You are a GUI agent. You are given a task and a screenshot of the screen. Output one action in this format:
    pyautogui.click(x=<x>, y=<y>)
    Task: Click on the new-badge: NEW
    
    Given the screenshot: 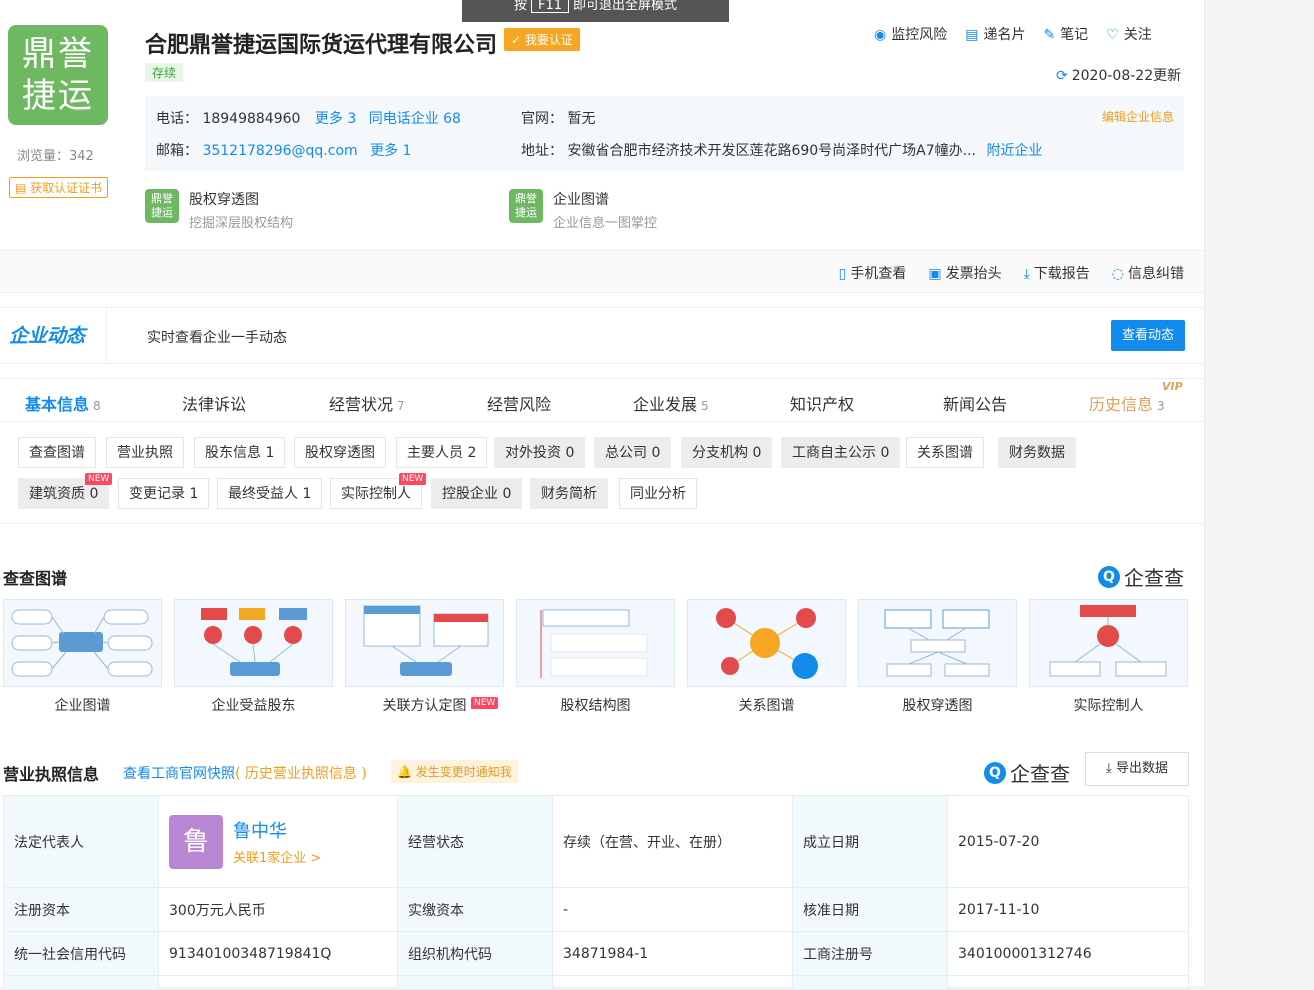 What is the action you would take?
    pyautogui.click(x=99, y=479)
    